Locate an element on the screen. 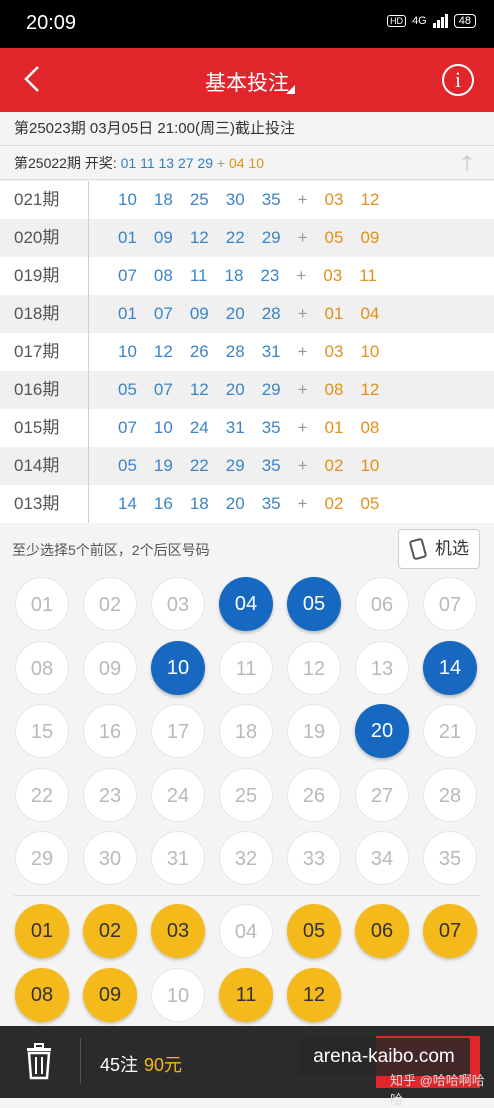  back-number: 10 is located at coordinates (370, 351).